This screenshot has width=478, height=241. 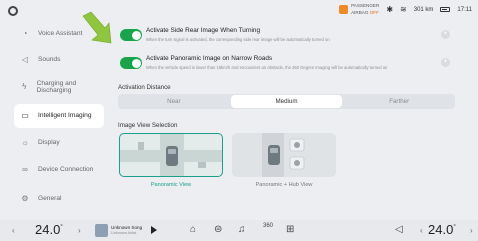 I want to click on apps-grid-icon: ⊞, so click(x=290, y=229).